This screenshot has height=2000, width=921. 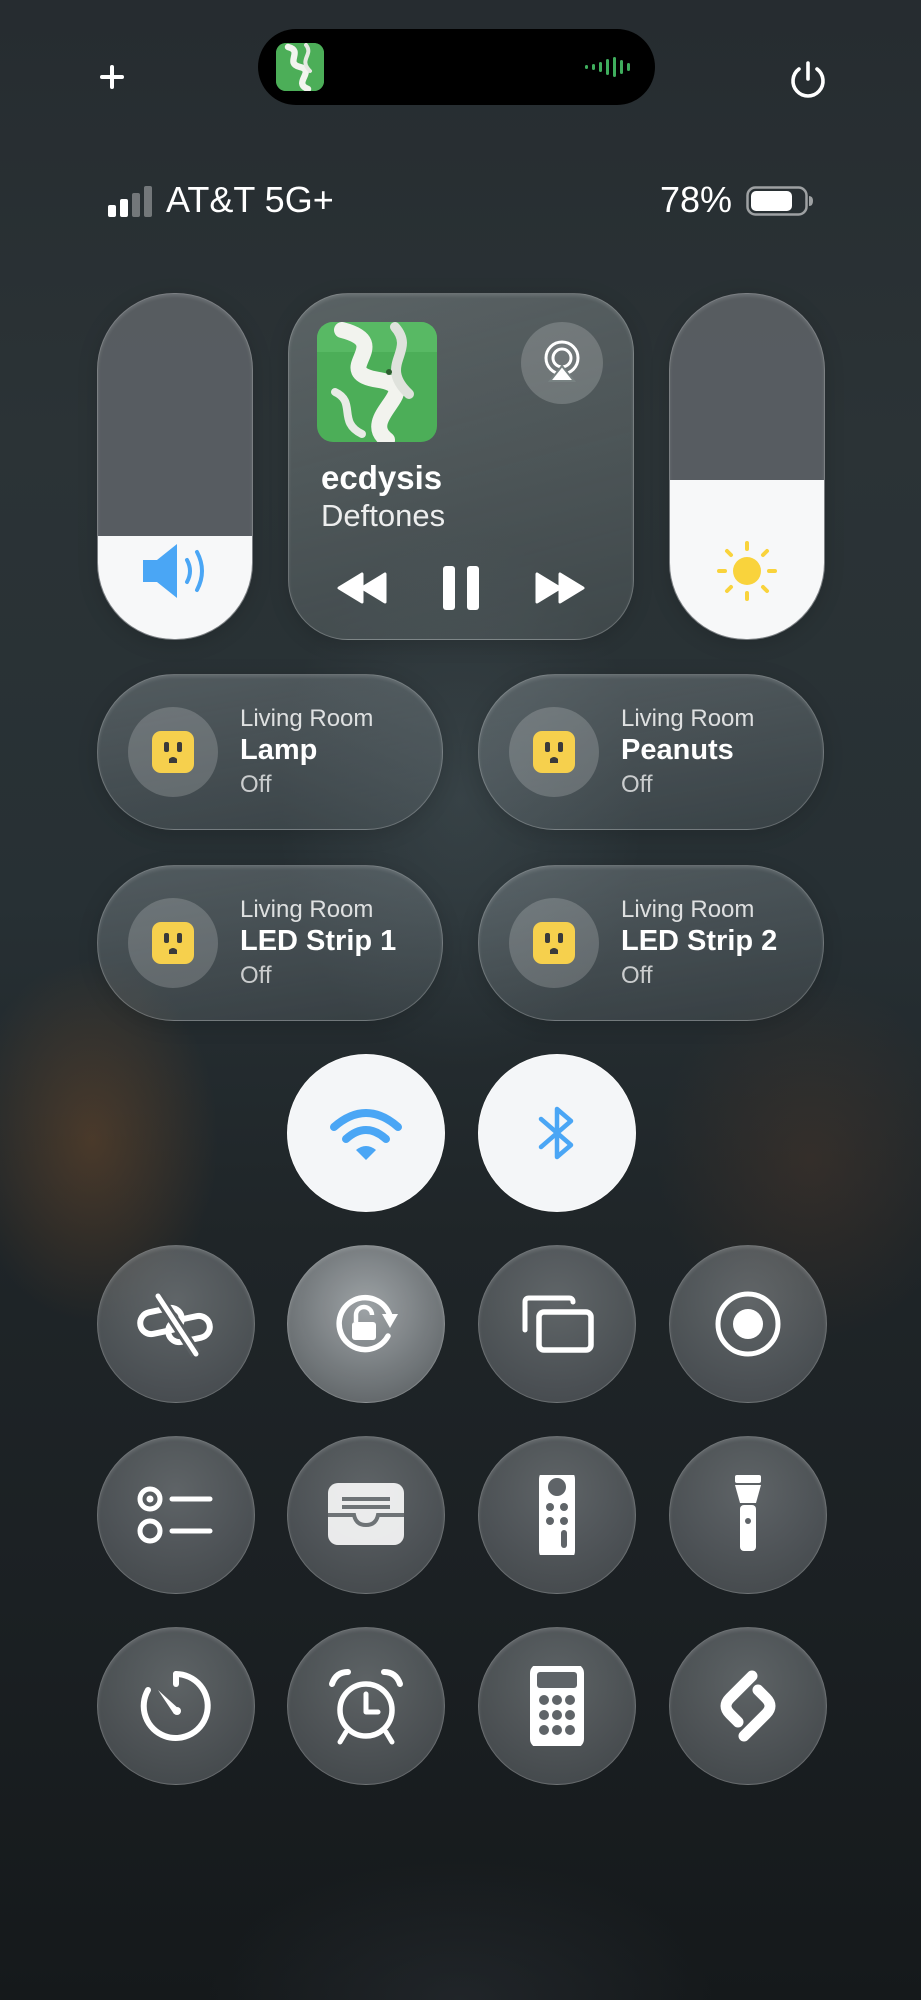 I want to click on wifi-toggle, so click(x=366, y=1133).